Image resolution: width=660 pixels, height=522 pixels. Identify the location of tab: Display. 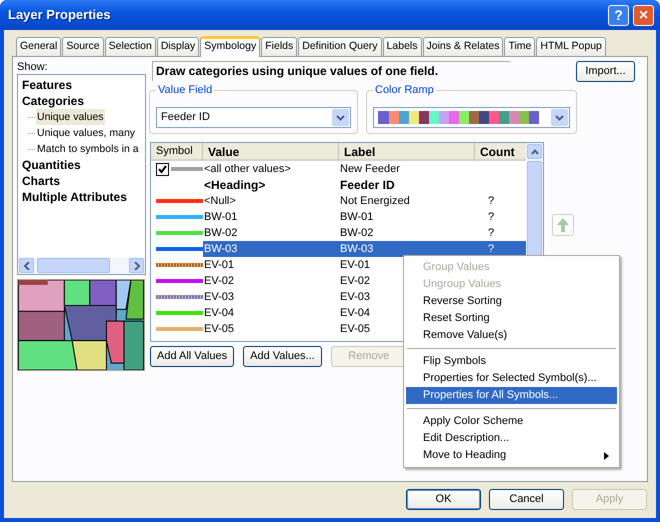
(178, 46).